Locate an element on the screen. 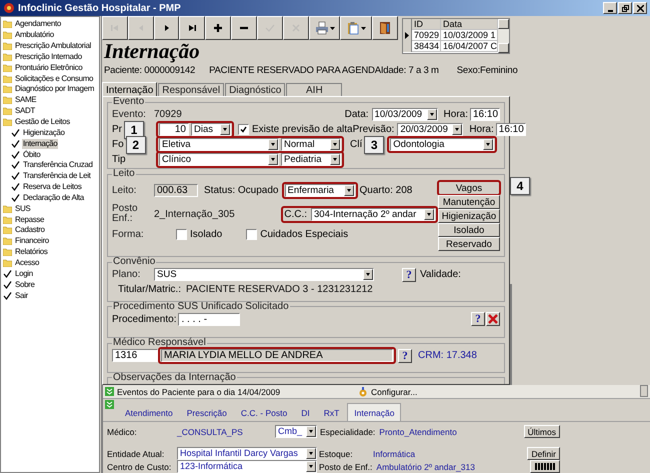 The image size is (650, 473). tab: DI is located at coordinates (305, 412).